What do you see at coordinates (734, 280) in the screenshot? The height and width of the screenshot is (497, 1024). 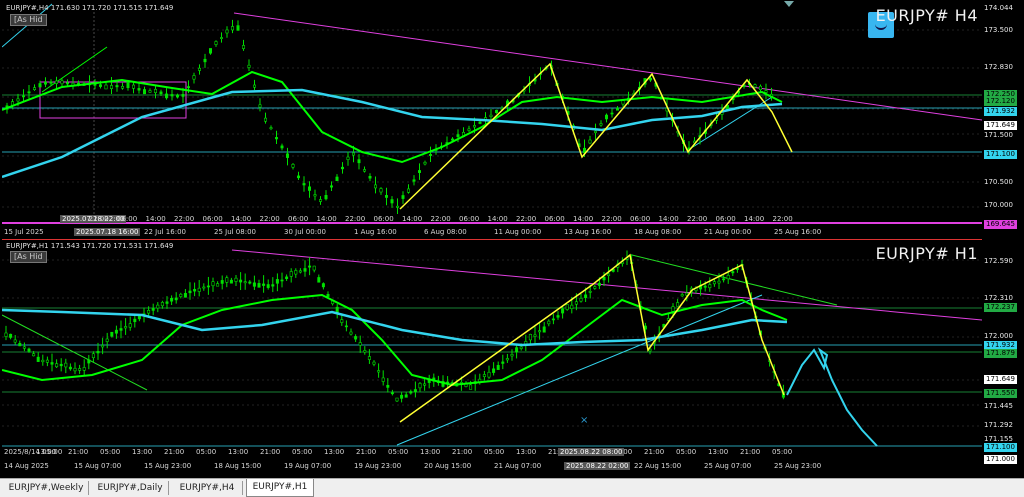 I see `h1-channel-line` at bounding box center [734, 280].